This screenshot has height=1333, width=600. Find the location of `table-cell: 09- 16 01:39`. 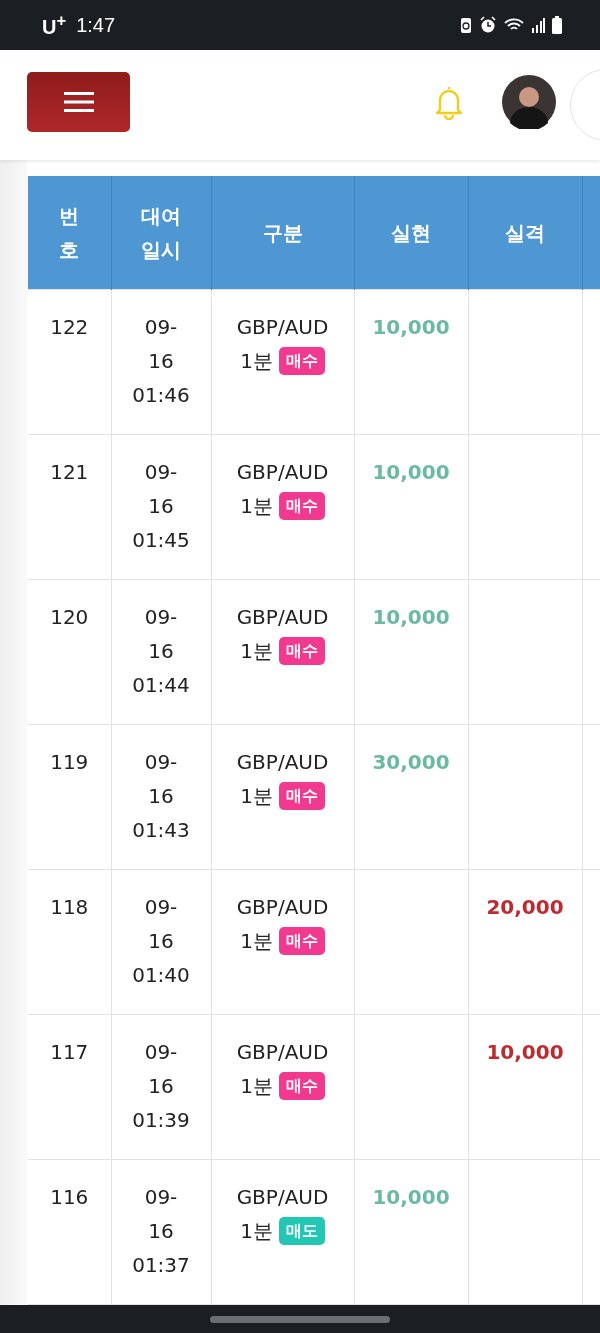

table-cell: 09- 16 01:39 is located at coordinates (161, 1087).